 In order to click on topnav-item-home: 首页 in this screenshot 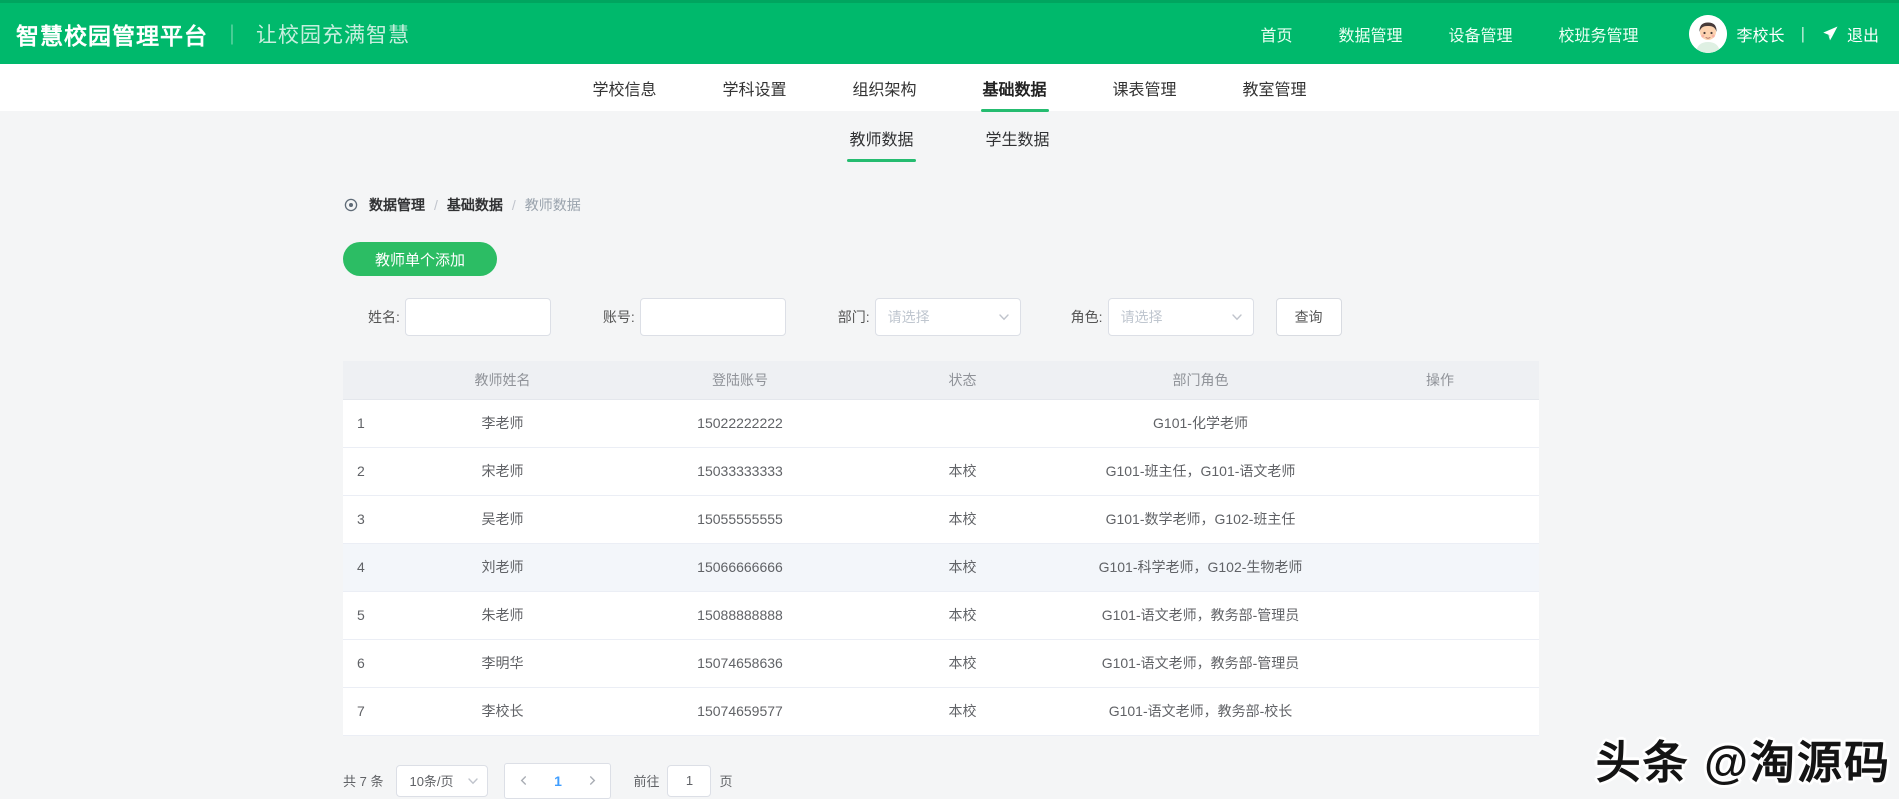, I will do `click(1276, 34)`.